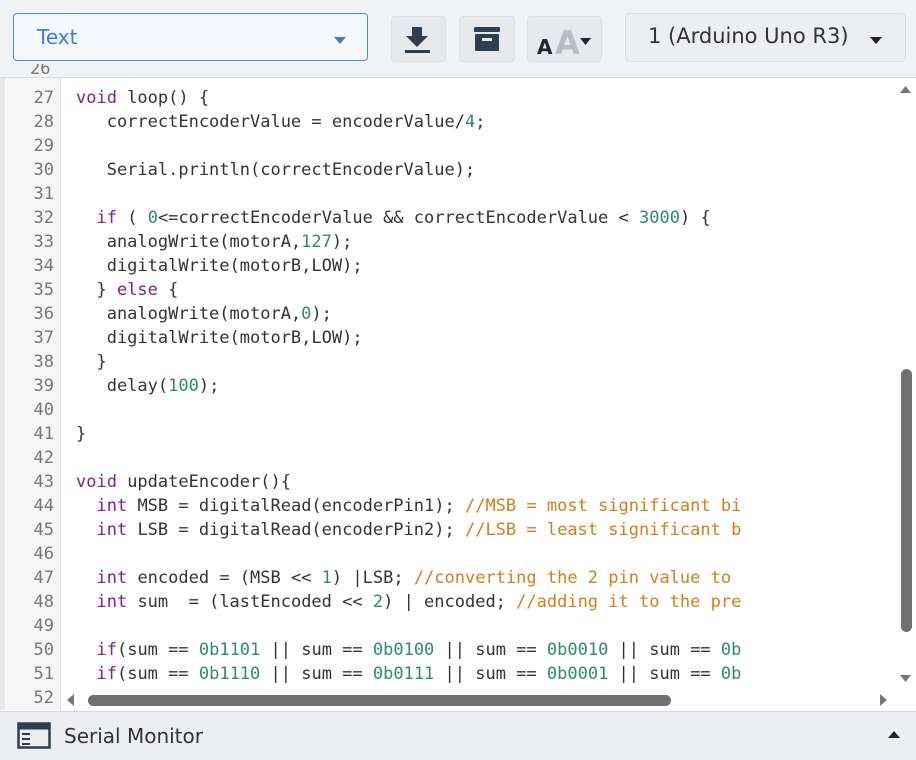  What do you see at coordinates (43, 434) in the screenshot?
I see `line-number: 41` at bounding box center [43, 434].